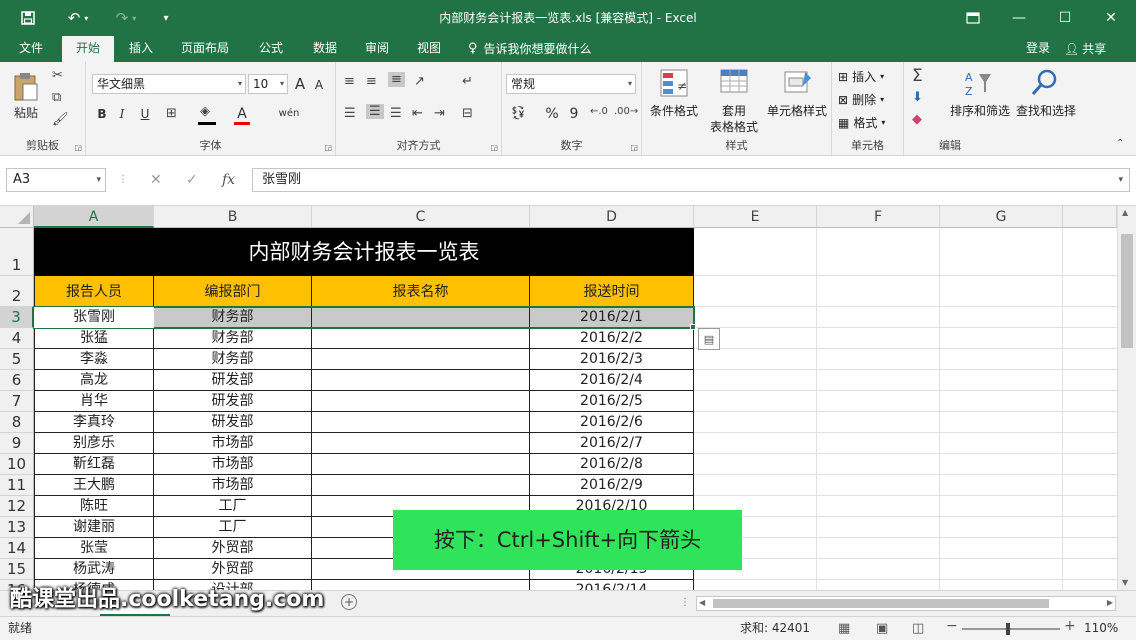 The width and height of the screenshot is (1136, 640). Describe the element at coordinates (17, 359) in the screenshot. I see `row-header: 5` at that location.